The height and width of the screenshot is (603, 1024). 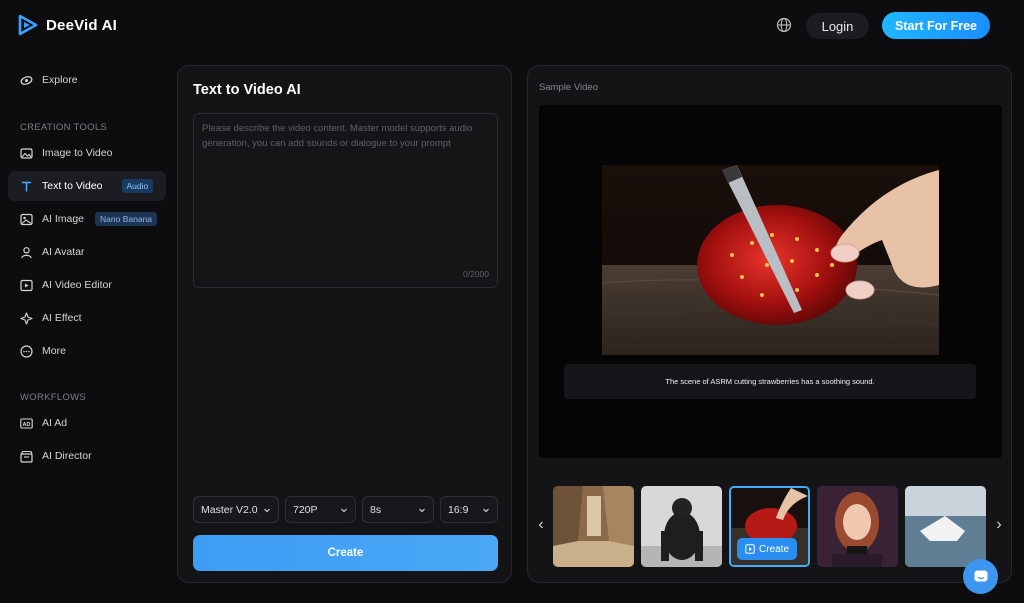 What do you see at coordinates (55, 423) in the screenshot?
I see `sidebar-item-label: AI Ad` at bounding box center [55, 423].